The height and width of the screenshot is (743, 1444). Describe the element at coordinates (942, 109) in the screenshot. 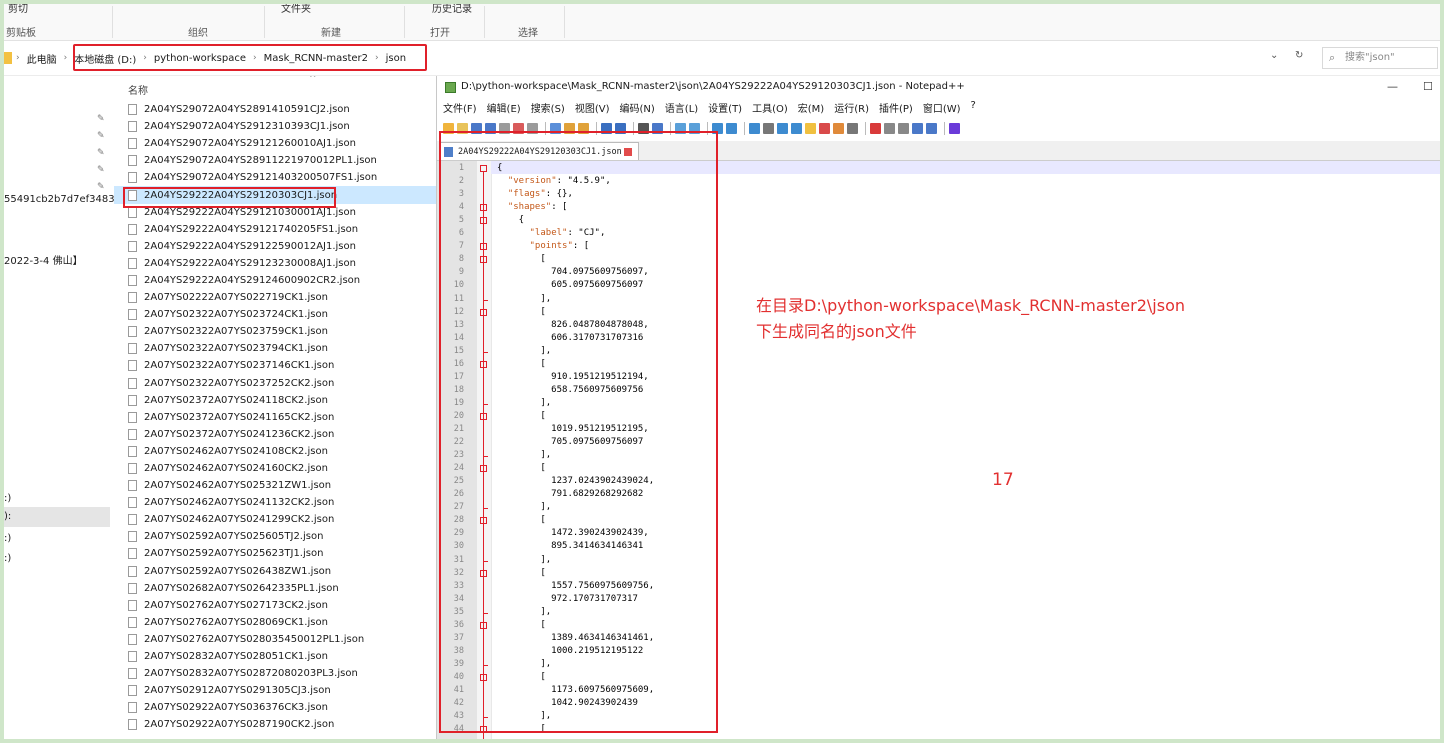

I see `menu-item: 窗口(W)` at that location.